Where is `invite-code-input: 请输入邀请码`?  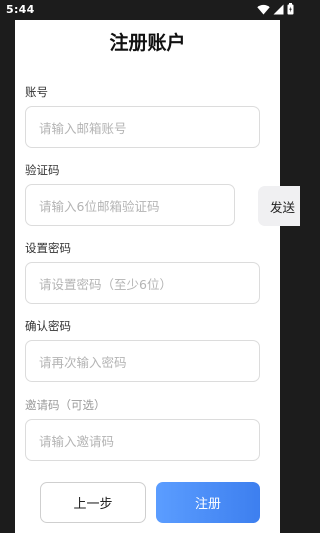 invite-code-input: 请输入邀请码 is located at coordinates (142, 440).